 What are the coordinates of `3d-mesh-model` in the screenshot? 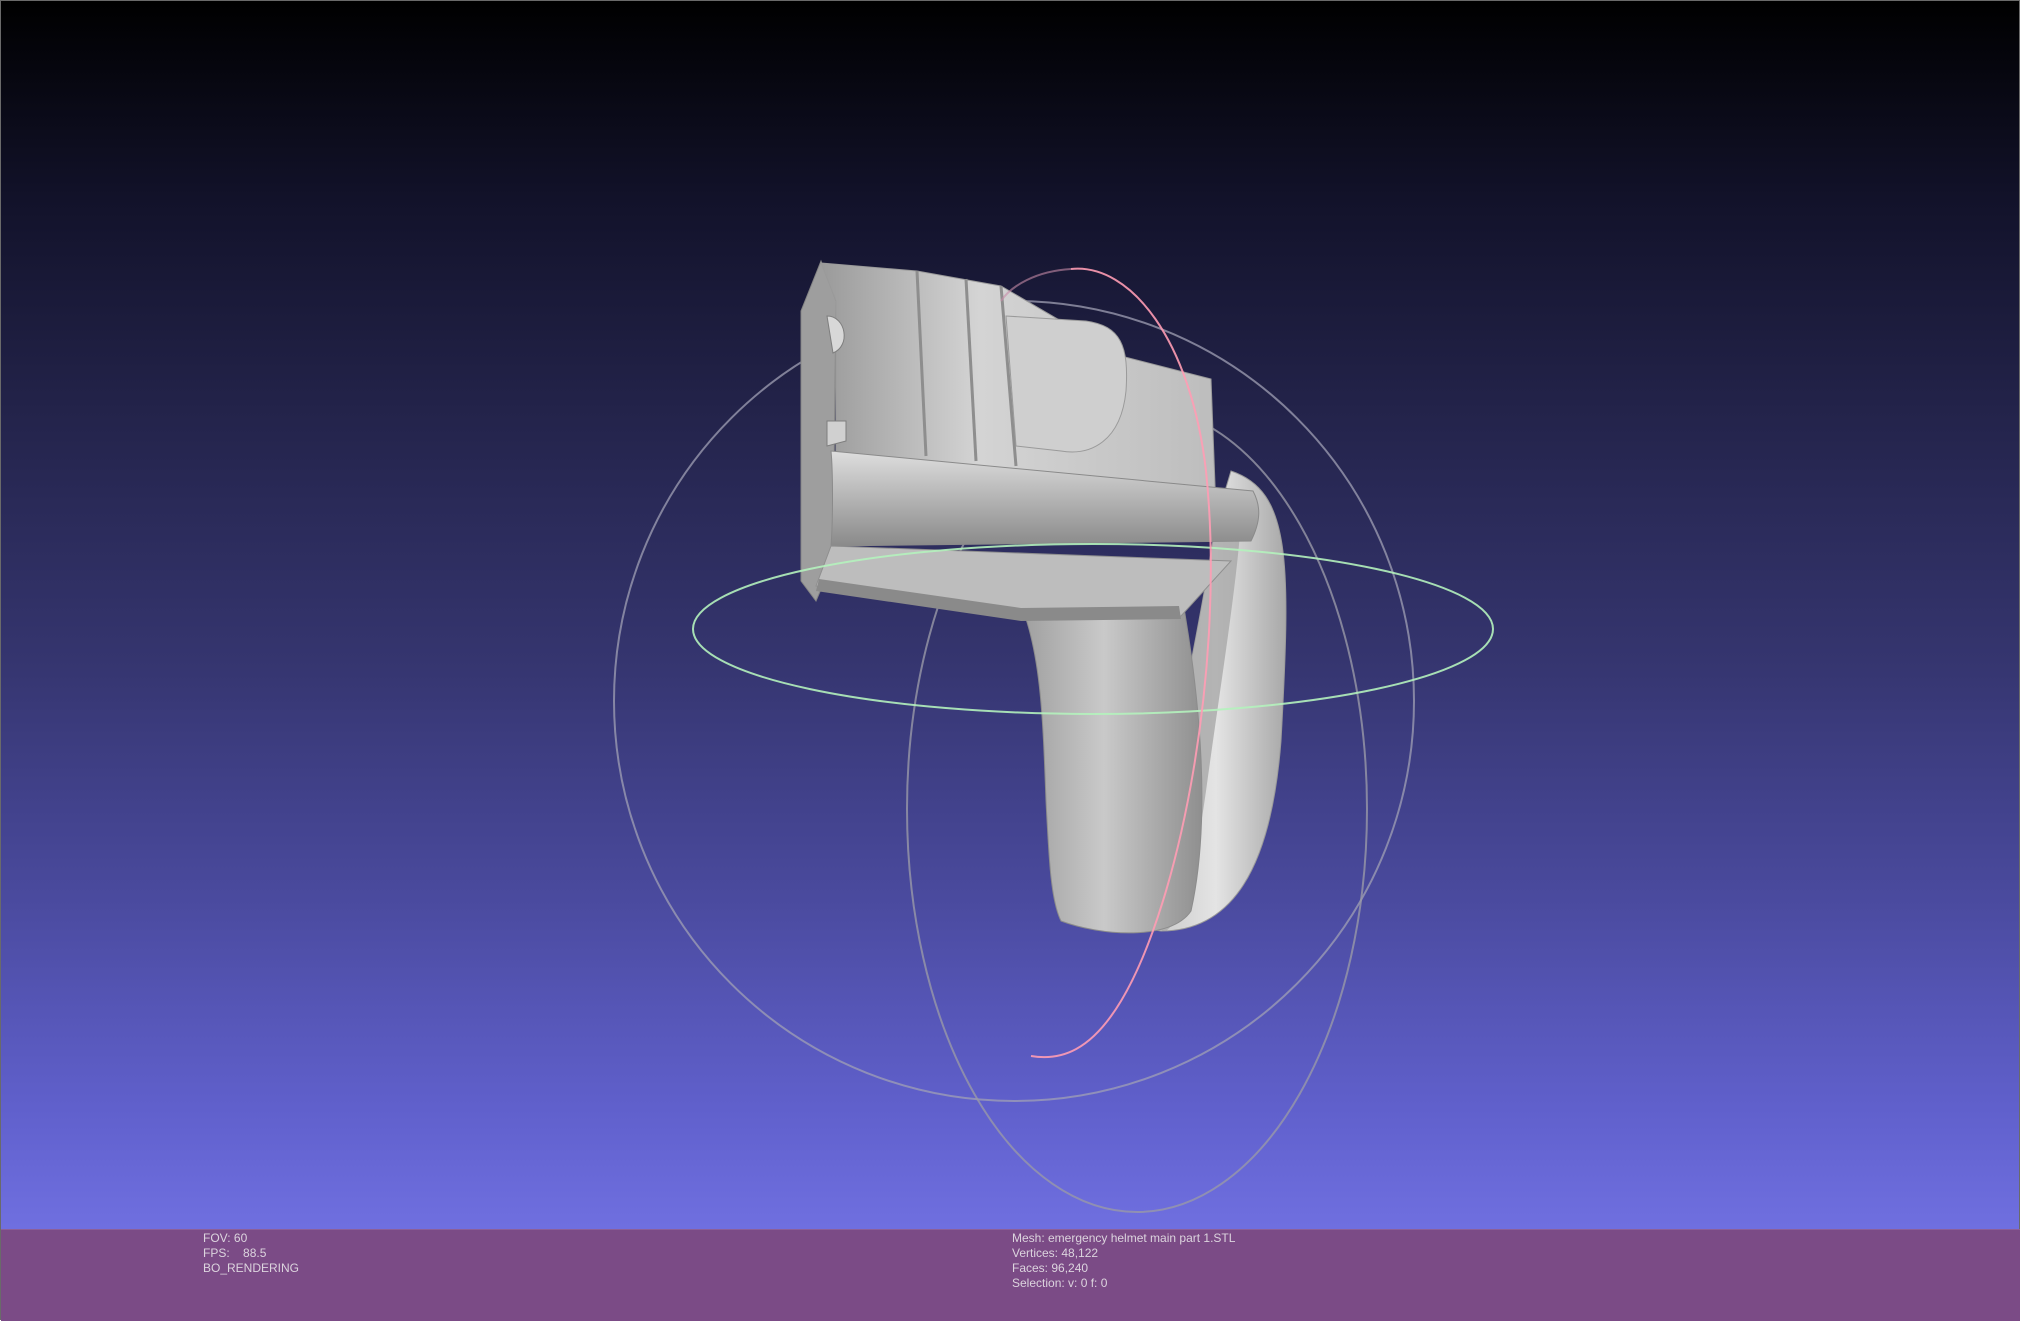 It's located at (1043, 596).